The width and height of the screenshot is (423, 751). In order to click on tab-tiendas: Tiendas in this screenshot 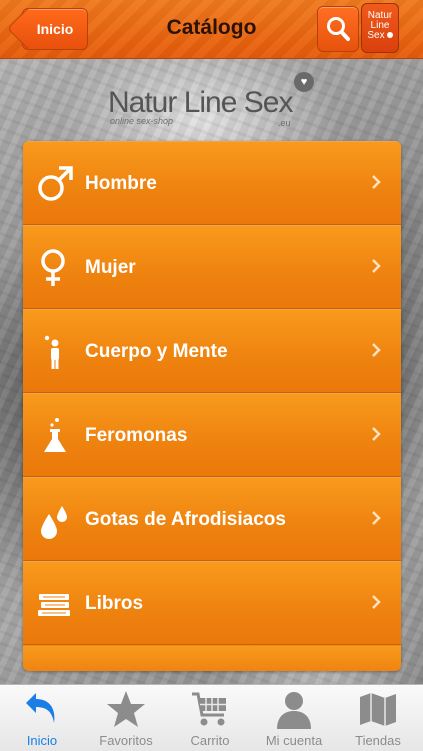, I will do `click(378, 718)`.